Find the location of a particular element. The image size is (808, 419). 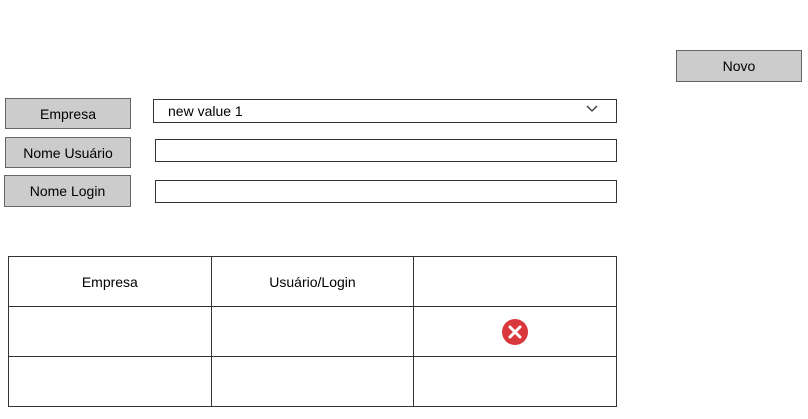

nome-login-label: Nome Login is located at coordinates (67, 191).